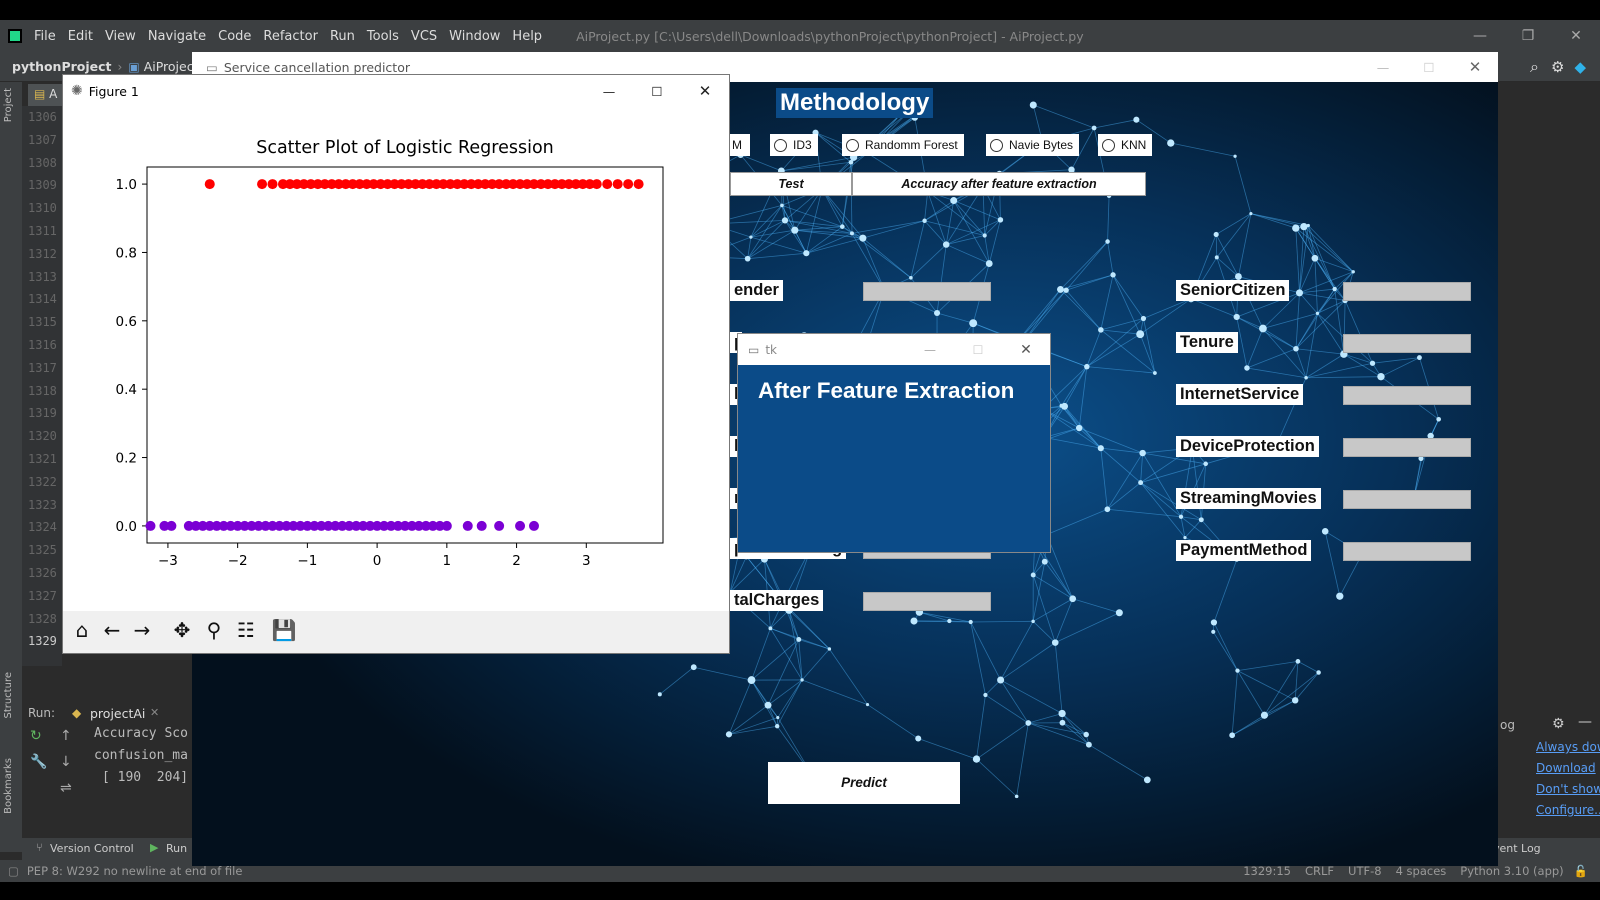  What do you see at coordinates (1033, 145) in the screenshot?
I see `radio-naive-bayes: Navie Bytes` at bounding box center [1033, 145].